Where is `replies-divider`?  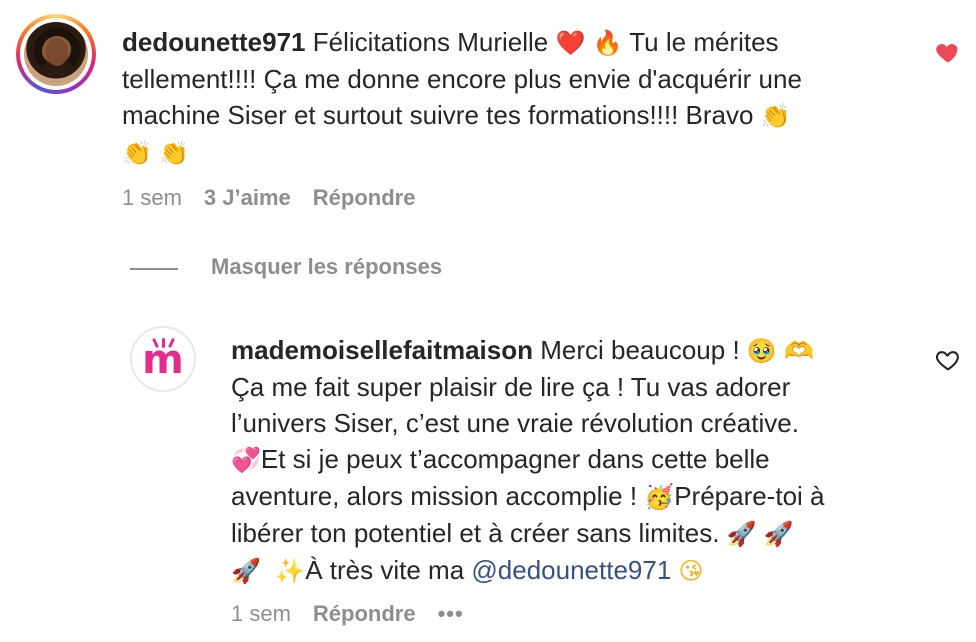
replies-divider is located at coordinates (154, 269).